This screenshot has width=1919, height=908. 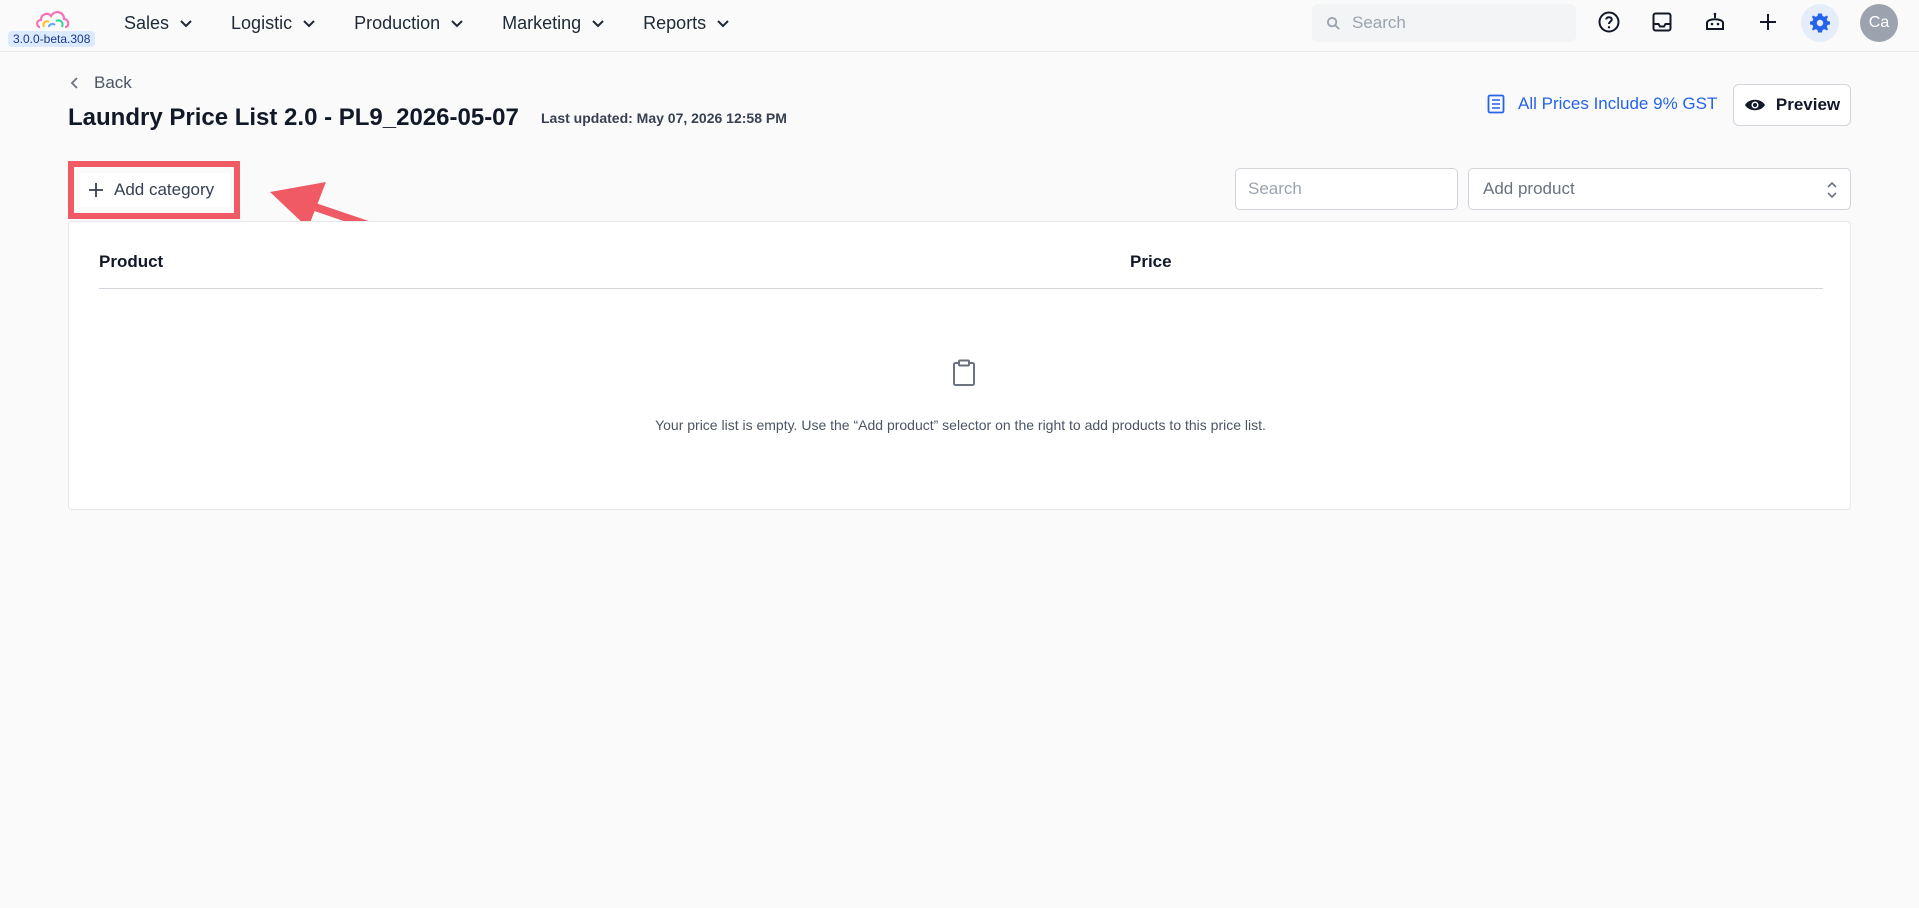 What do you see at coordinates (675, 22) in the screenshot?
I see `nav-reports-label: Reports` at bounding box center [675, 22].